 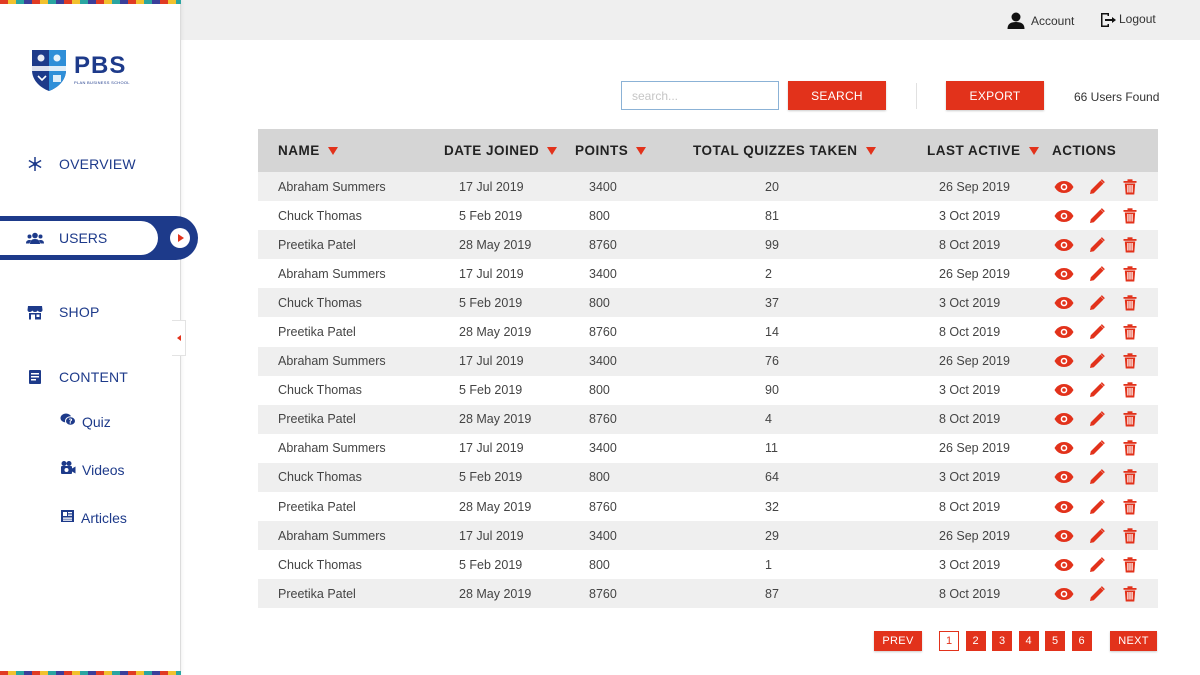 What do you see at coordinates (708, 390) in the screenshot?
I see `table-row: Chuck Thomas 5 Feb 2019 800 90 3 Oct 2019` at bounding box center [708, 390].